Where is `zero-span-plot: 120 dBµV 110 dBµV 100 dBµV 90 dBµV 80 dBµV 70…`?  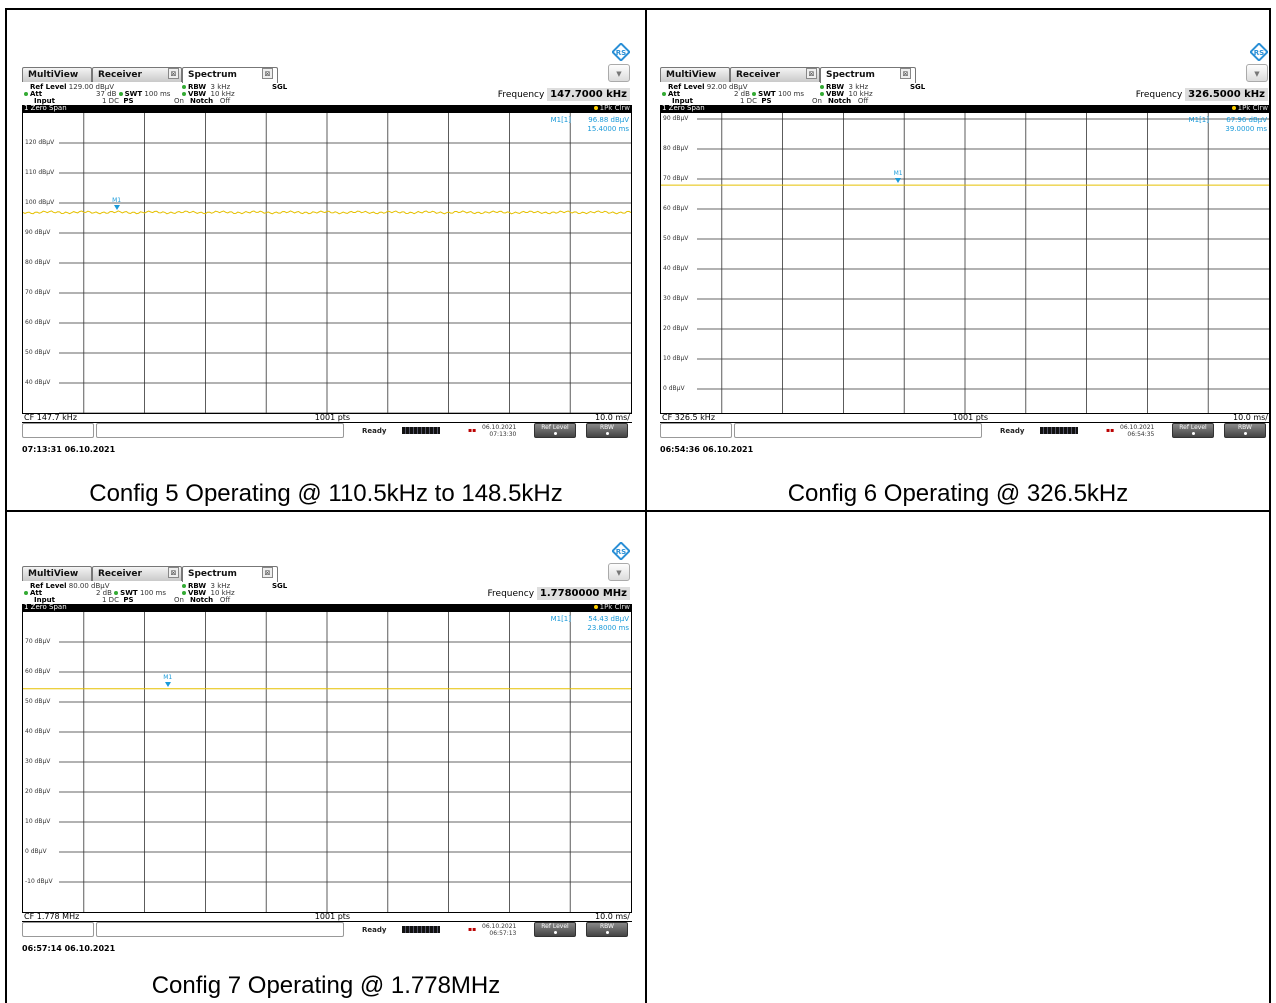 zero-span-plot: 120 dBµV 110 dBµV 100 dBµV 90 dBµV 80 dBµV 70… is located at coordinates (327, 263).